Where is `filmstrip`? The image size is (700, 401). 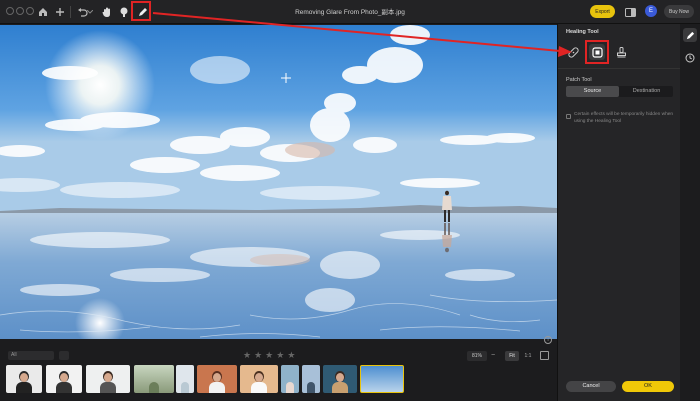 filmstrip is located at coordinates (206, 379).